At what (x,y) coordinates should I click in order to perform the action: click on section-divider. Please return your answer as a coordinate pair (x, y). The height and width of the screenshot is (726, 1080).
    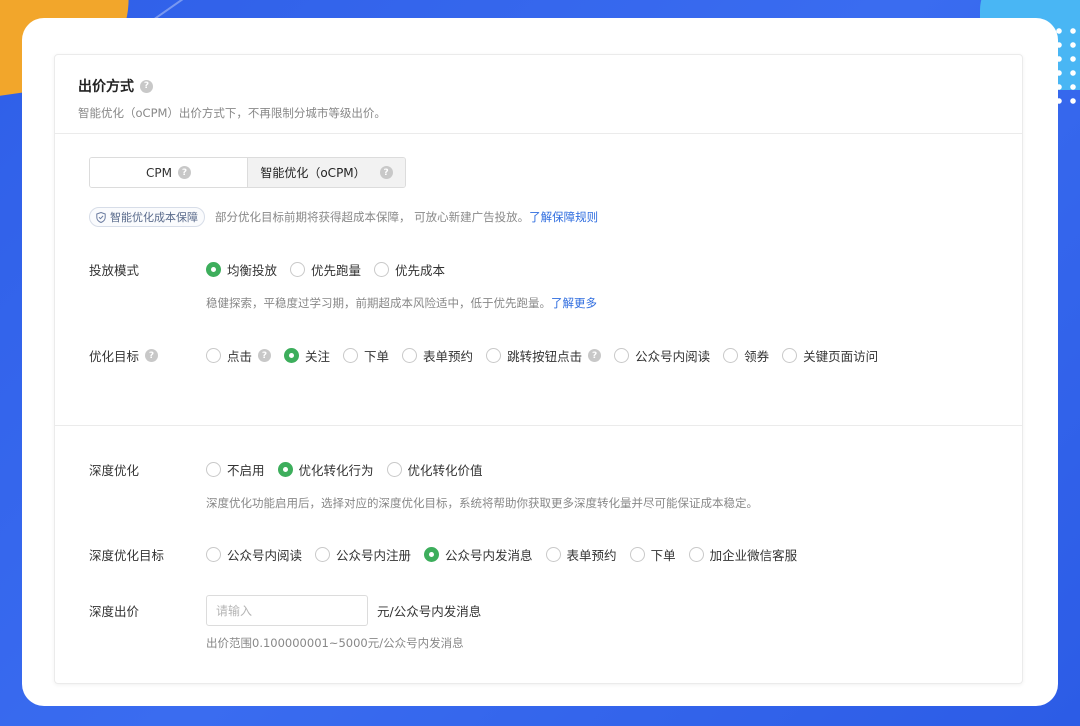
    Looking at the image, I should click on (538, 425).